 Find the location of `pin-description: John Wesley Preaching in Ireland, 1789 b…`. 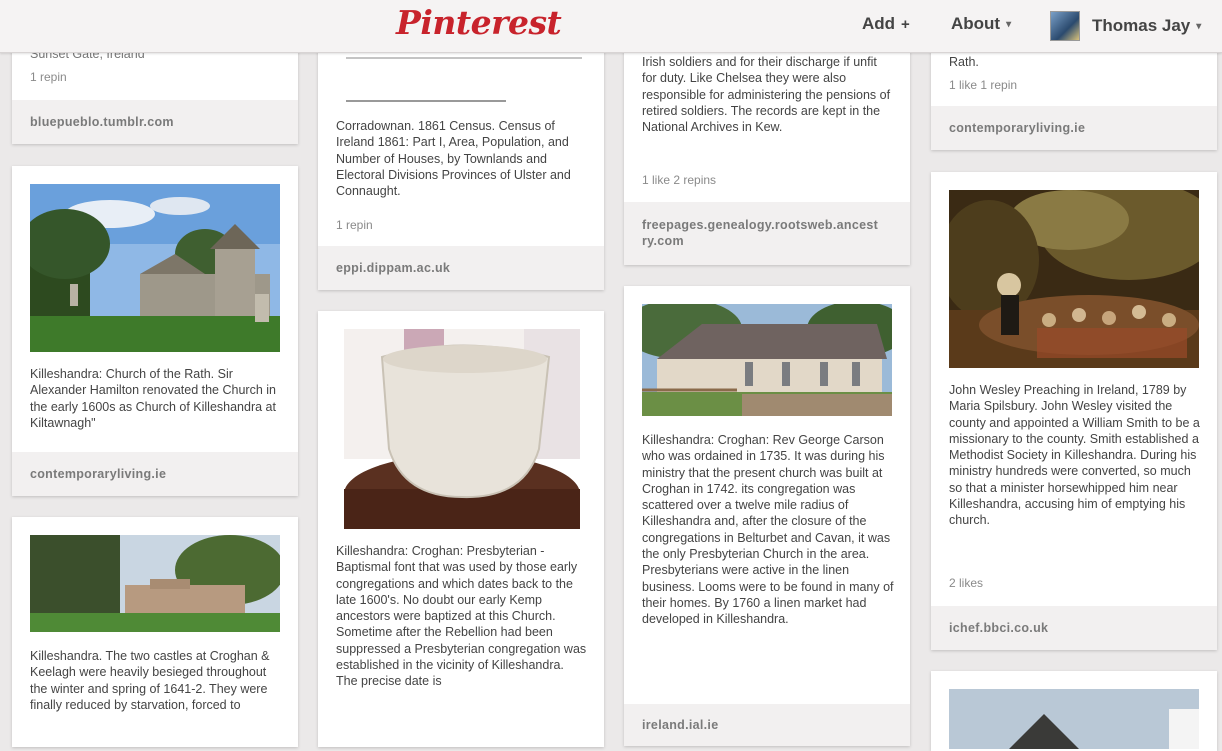

pin-description: John Wesley Preaching in Ireland, 1789 b… is located at coordinates (1074, 455).